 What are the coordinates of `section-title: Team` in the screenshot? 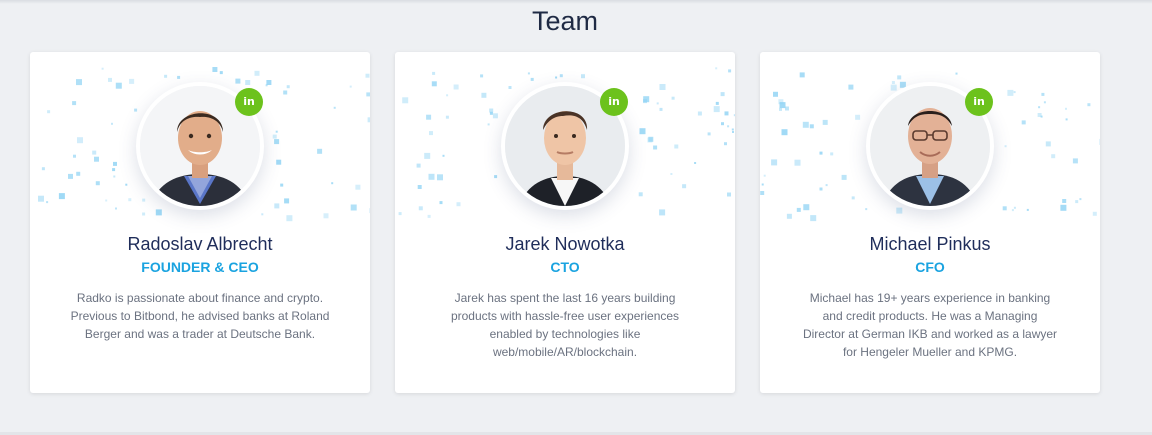 It's located at (565, 21).